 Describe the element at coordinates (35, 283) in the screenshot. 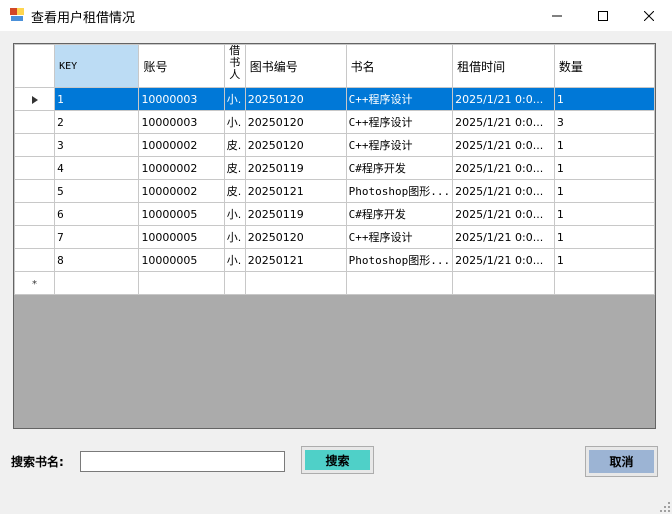

I see `new-row-header: *` at that location.